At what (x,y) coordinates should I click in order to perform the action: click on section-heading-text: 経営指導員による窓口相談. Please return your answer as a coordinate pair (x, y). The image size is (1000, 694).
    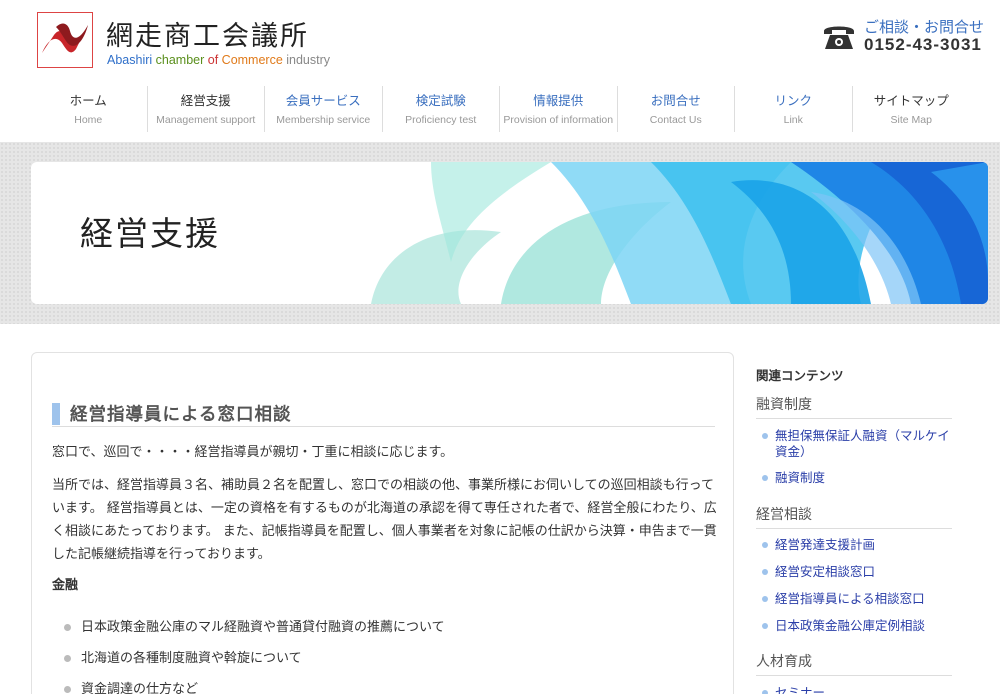
    Looking at the image, I should click on (181, 415).